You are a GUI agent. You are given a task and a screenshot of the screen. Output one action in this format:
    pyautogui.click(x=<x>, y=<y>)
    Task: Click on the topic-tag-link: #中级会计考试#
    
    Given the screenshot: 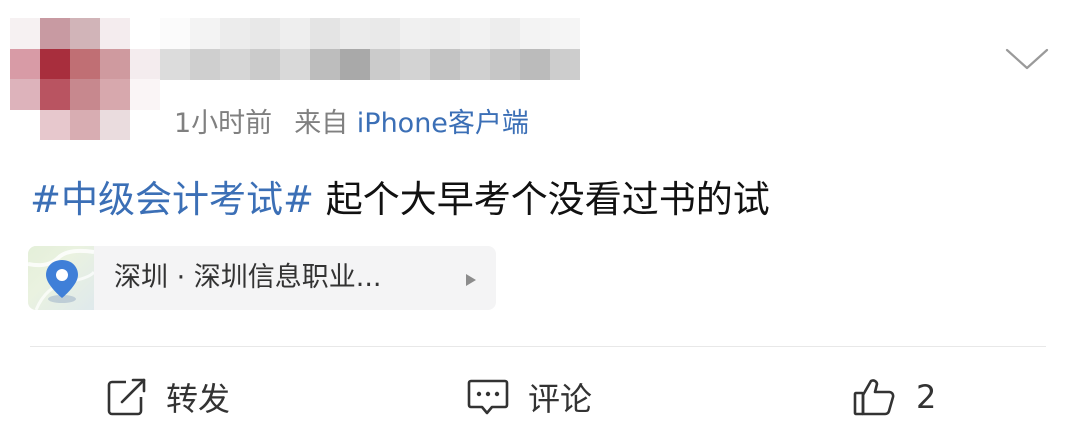 What is the action you would take?
    pyautogui.click(x=172, y=199)
    